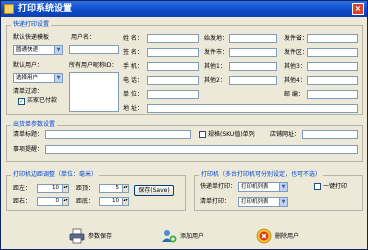 The width and height of the screenshot is (368, 250). Describe the element at coordinates (192, 236) in the screenshot. I see `add-user-label: 添加用户` at that location.